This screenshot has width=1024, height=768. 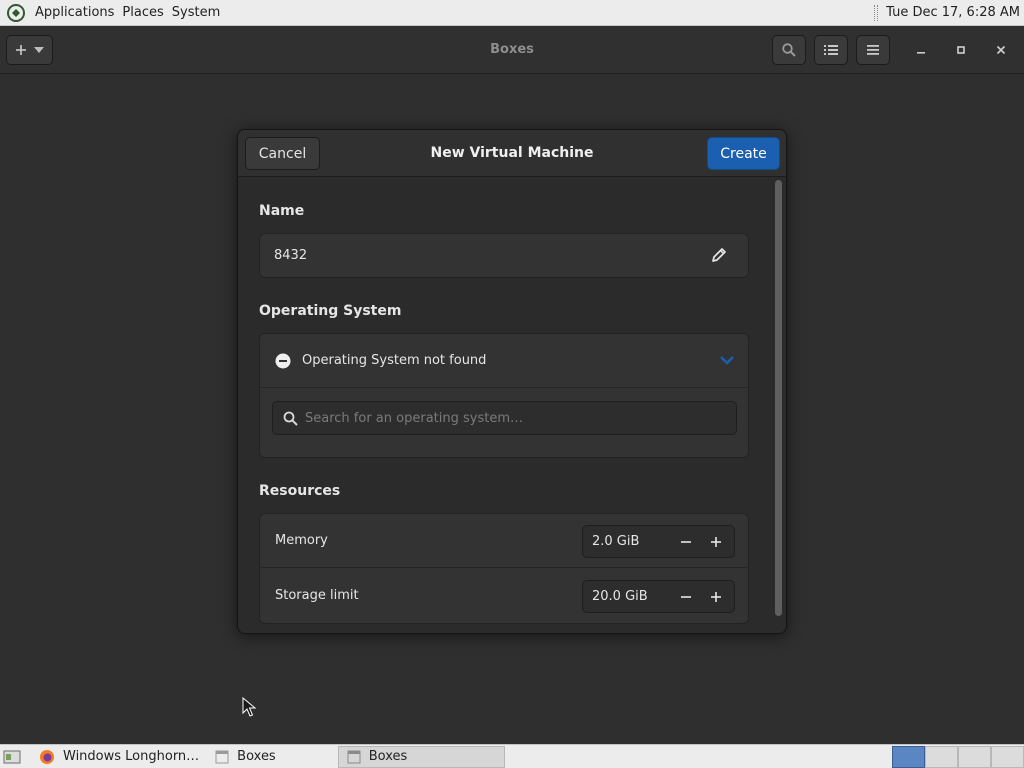 I want to click on minimize-button, so click(x=921, y=50).